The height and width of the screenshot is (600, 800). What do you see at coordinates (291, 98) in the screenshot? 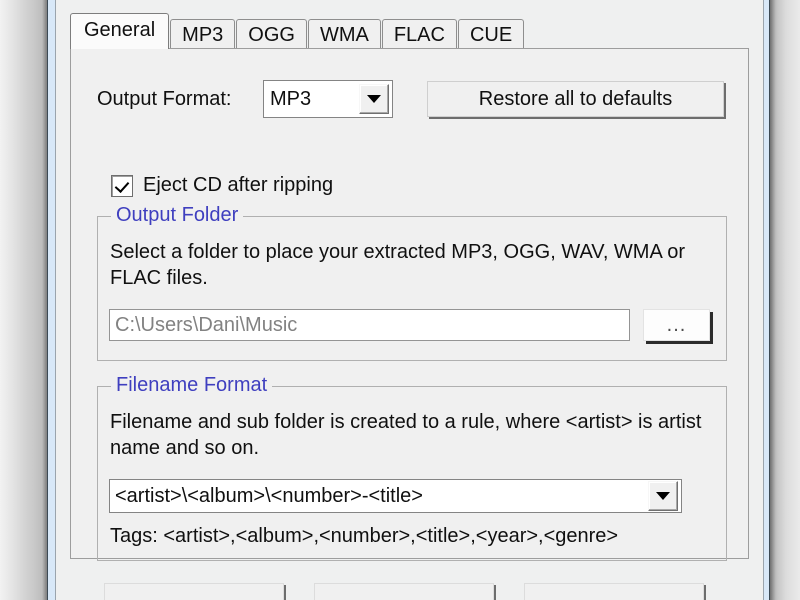
I see `output-format-value: MP3` at bounding box center [291, 98].